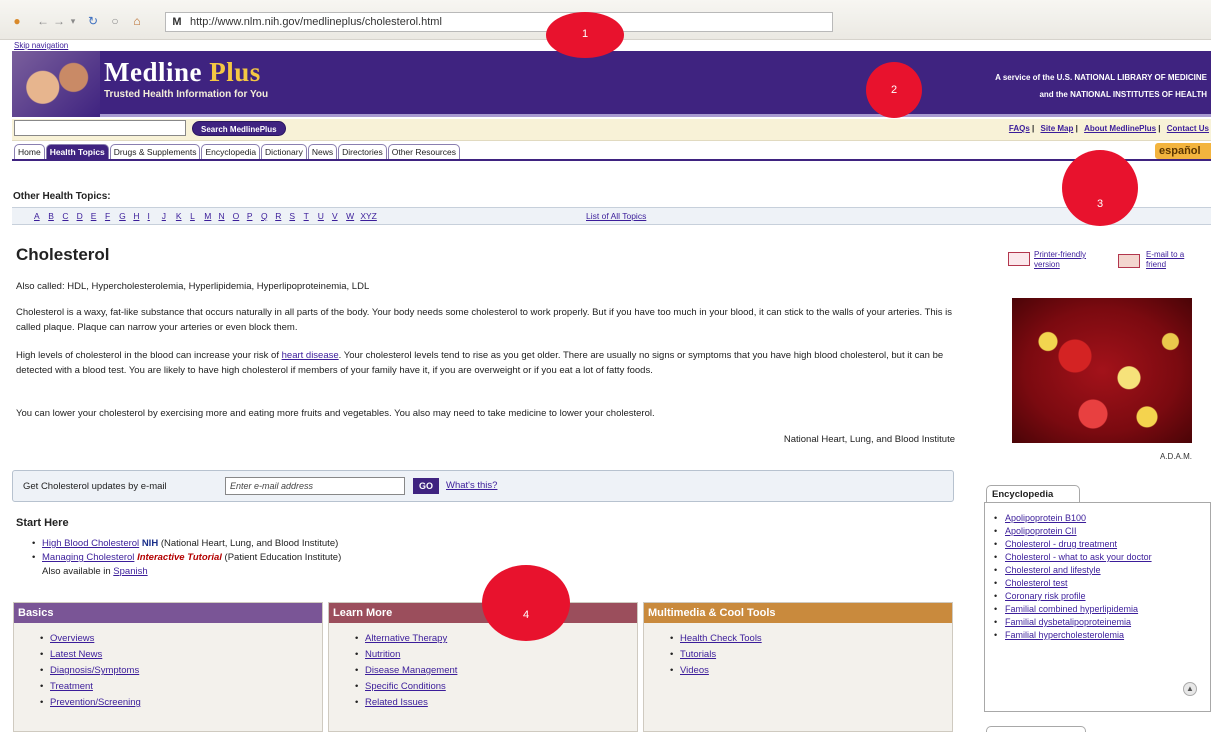 The image size is (1211, 732). I want to click on encyclopedia-link: Cholesterol - what to ask your doctor, so click(1078, 557).